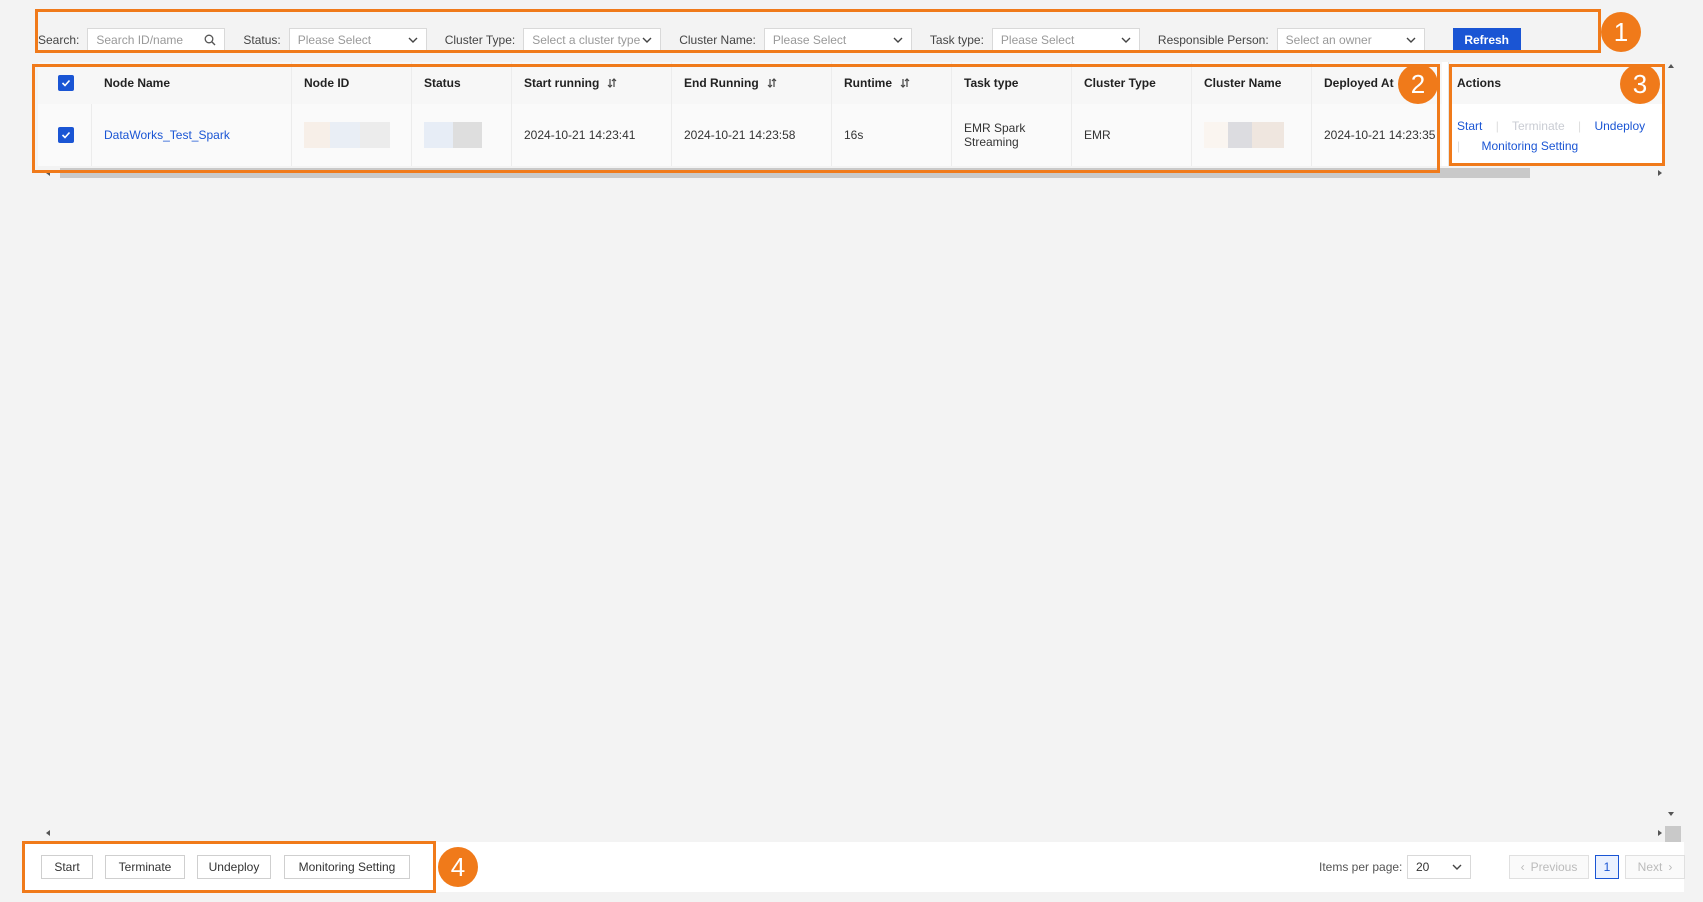  What do you see at coordinates (1522, 867) in the screenshot?
I see `chevron-left-icon: ‹` at bounding box center [1522, 867].